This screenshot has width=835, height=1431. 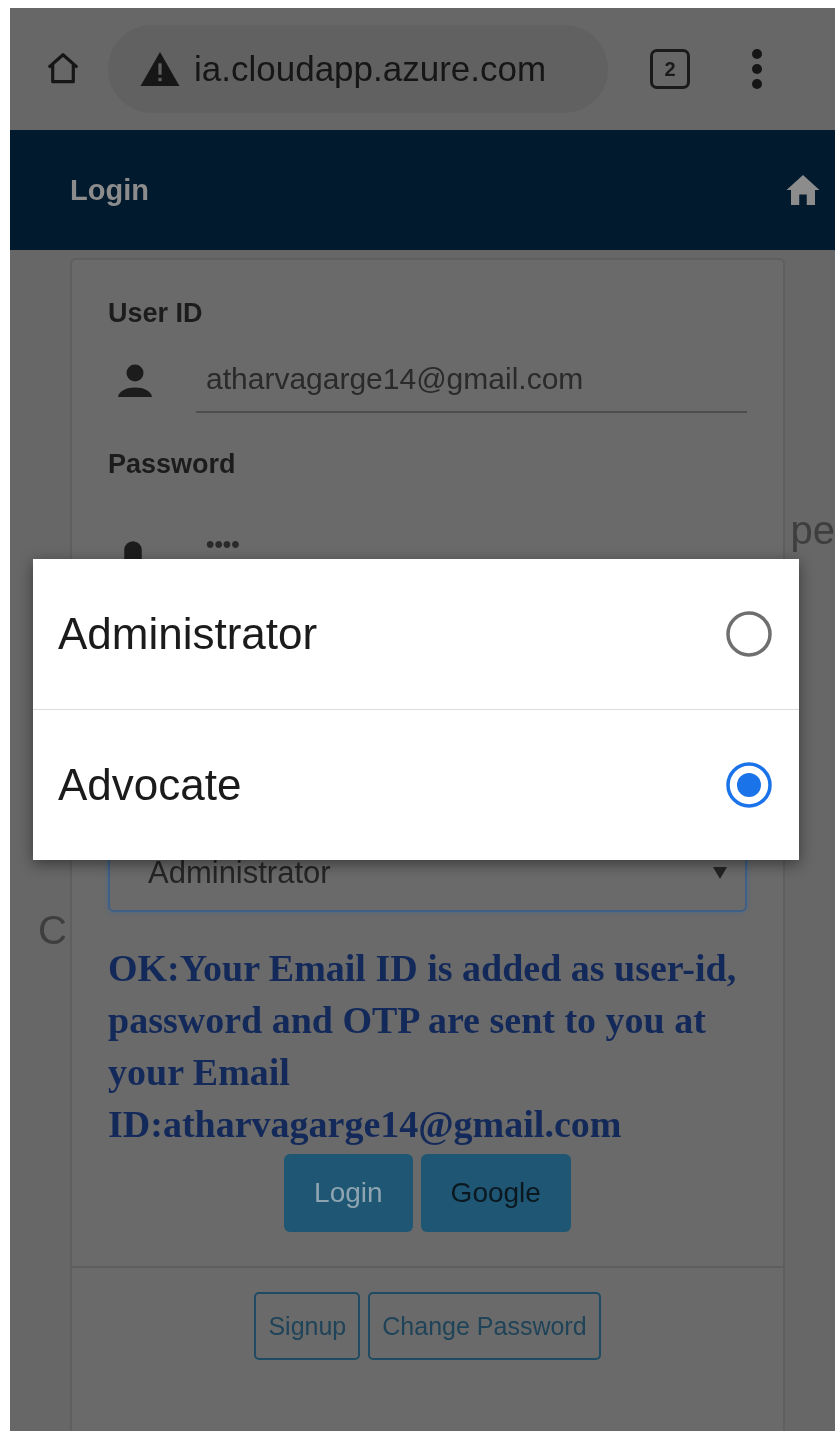 What do you see at coordinates (416, 784) in the screenshot?
I see `role-option: Advocate` at bounding box center [416, 784].